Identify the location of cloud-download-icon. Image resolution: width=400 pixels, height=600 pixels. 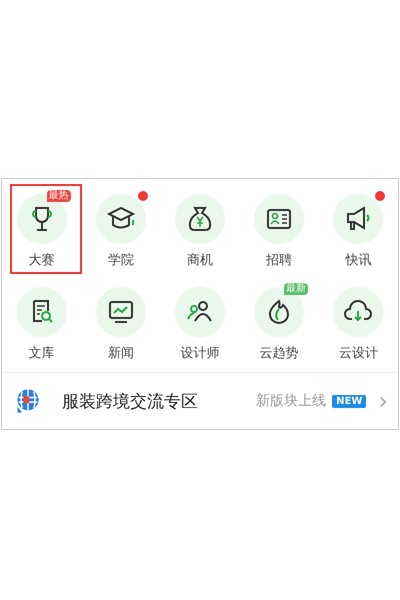
(358, 312).